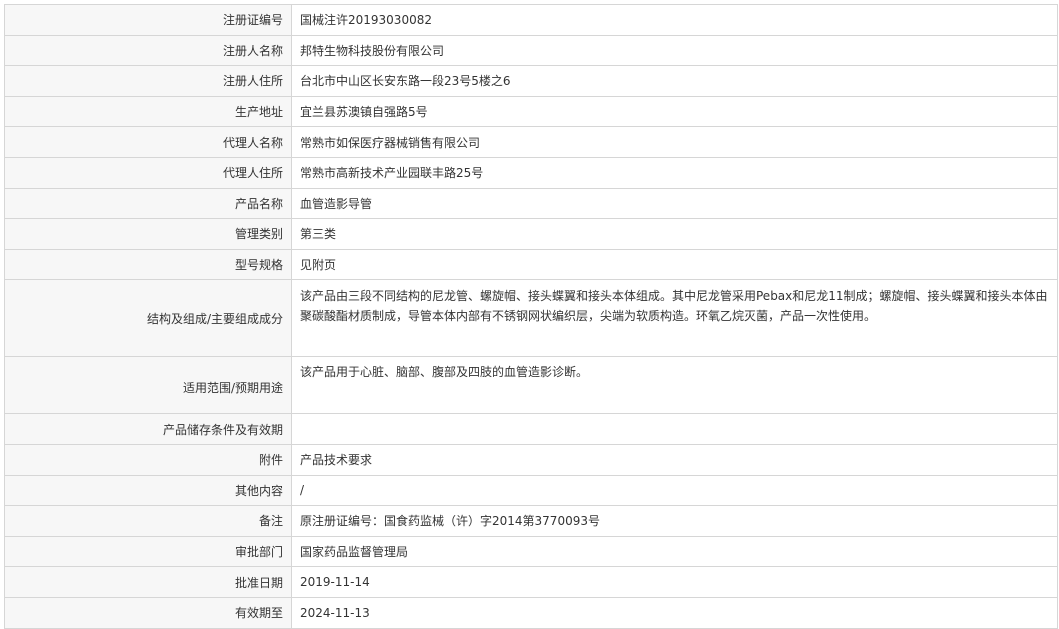 This screenshot has height=629, width=1059. What do you see at coordinates (674, 429) in the screenshot?
I see `field-value` at bounding box center [674, 429].